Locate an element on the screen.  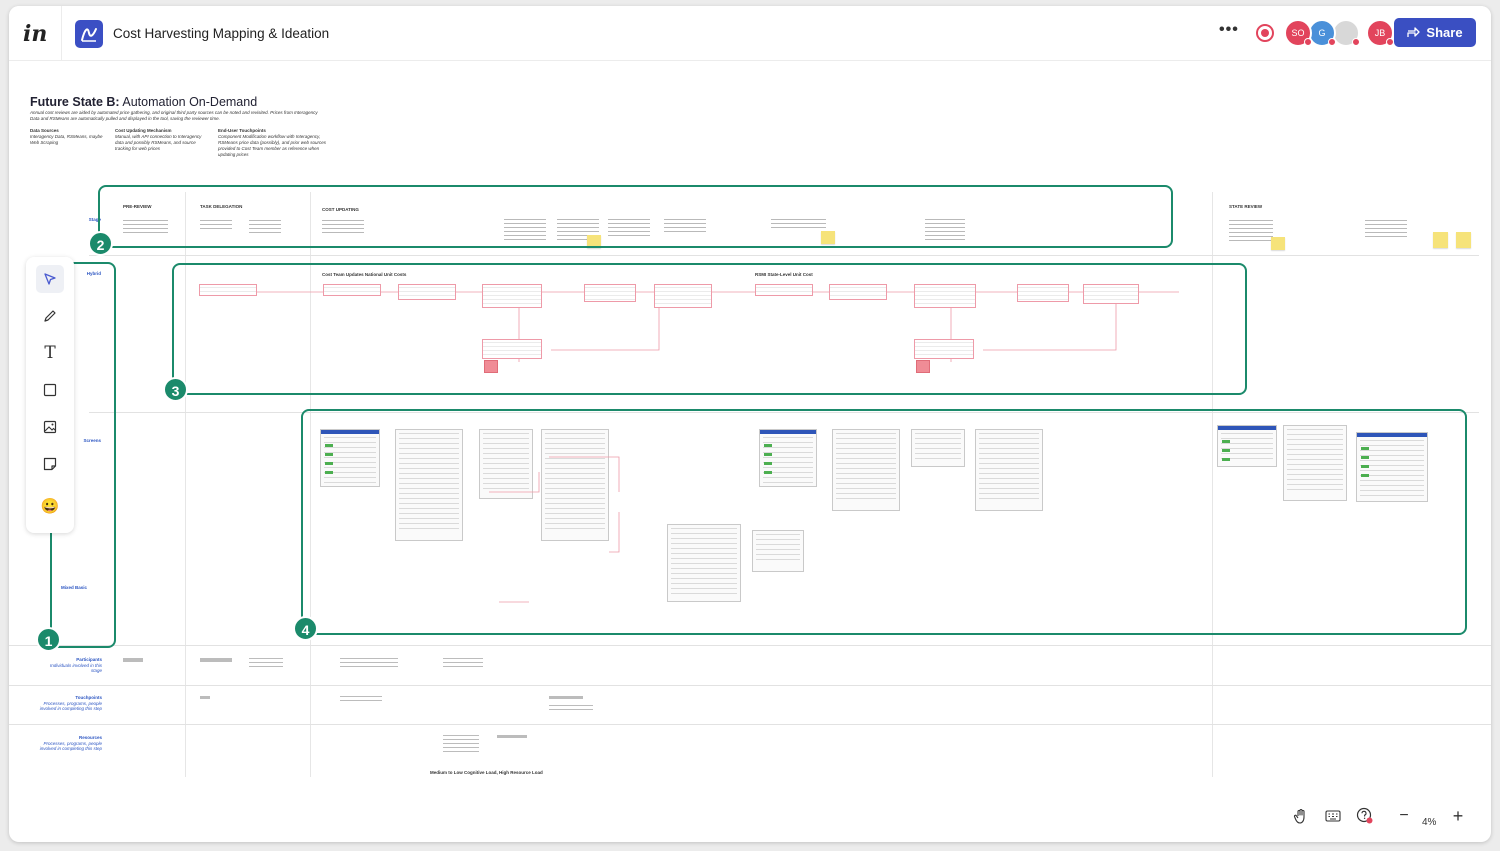
collaborator-avatar: SO is located at coordinates (1298, 33).